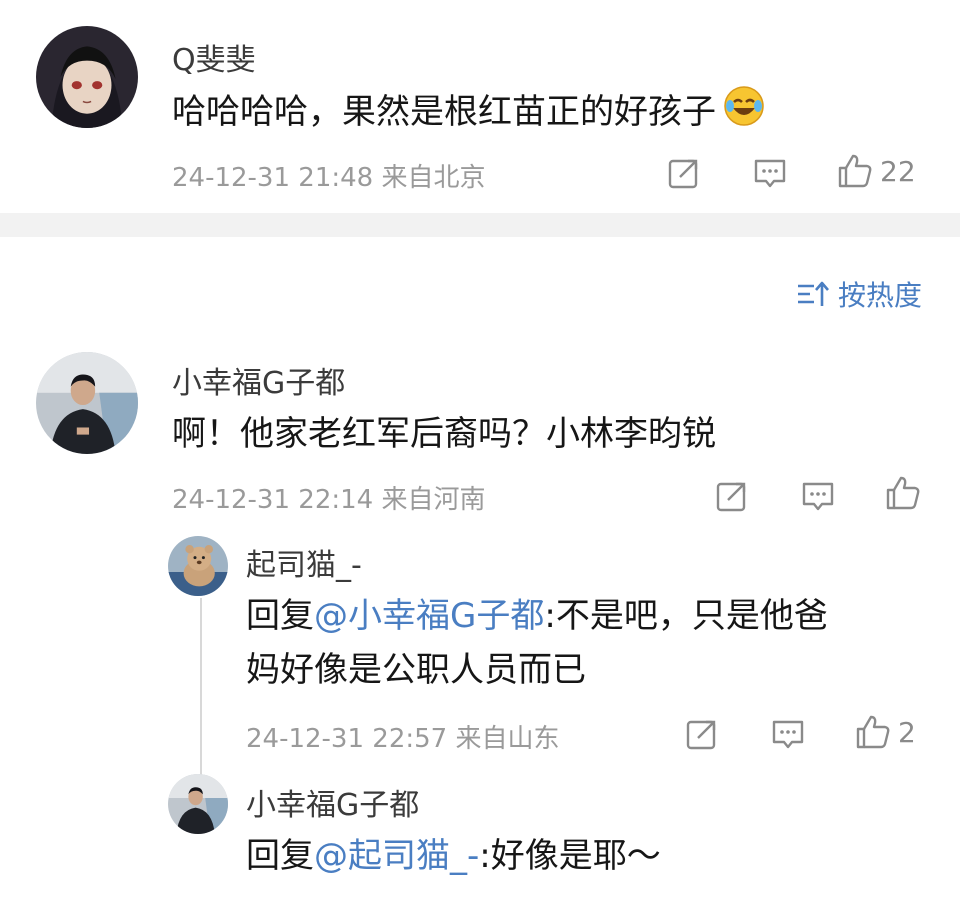  I want to click on laugh-cry-emoji-icon, so click(744, 113).